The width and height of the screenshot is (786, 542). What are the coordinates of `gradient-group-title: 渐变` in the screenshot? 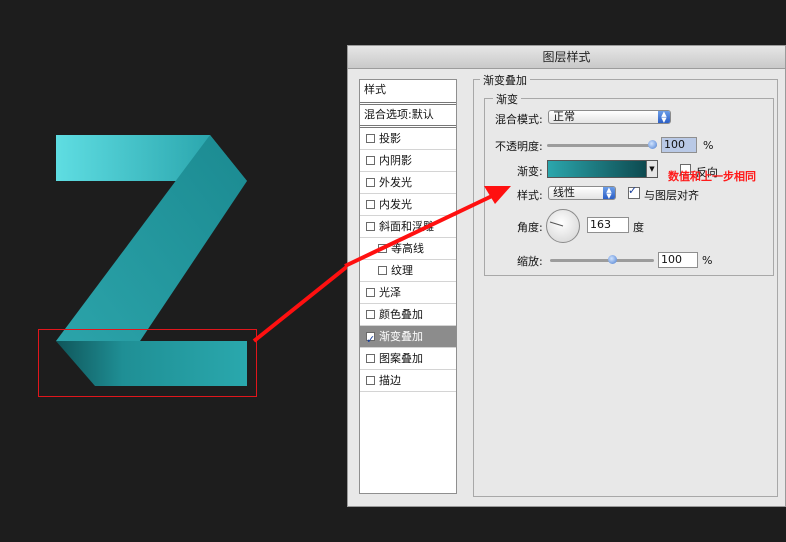 It's located at (507, 99).